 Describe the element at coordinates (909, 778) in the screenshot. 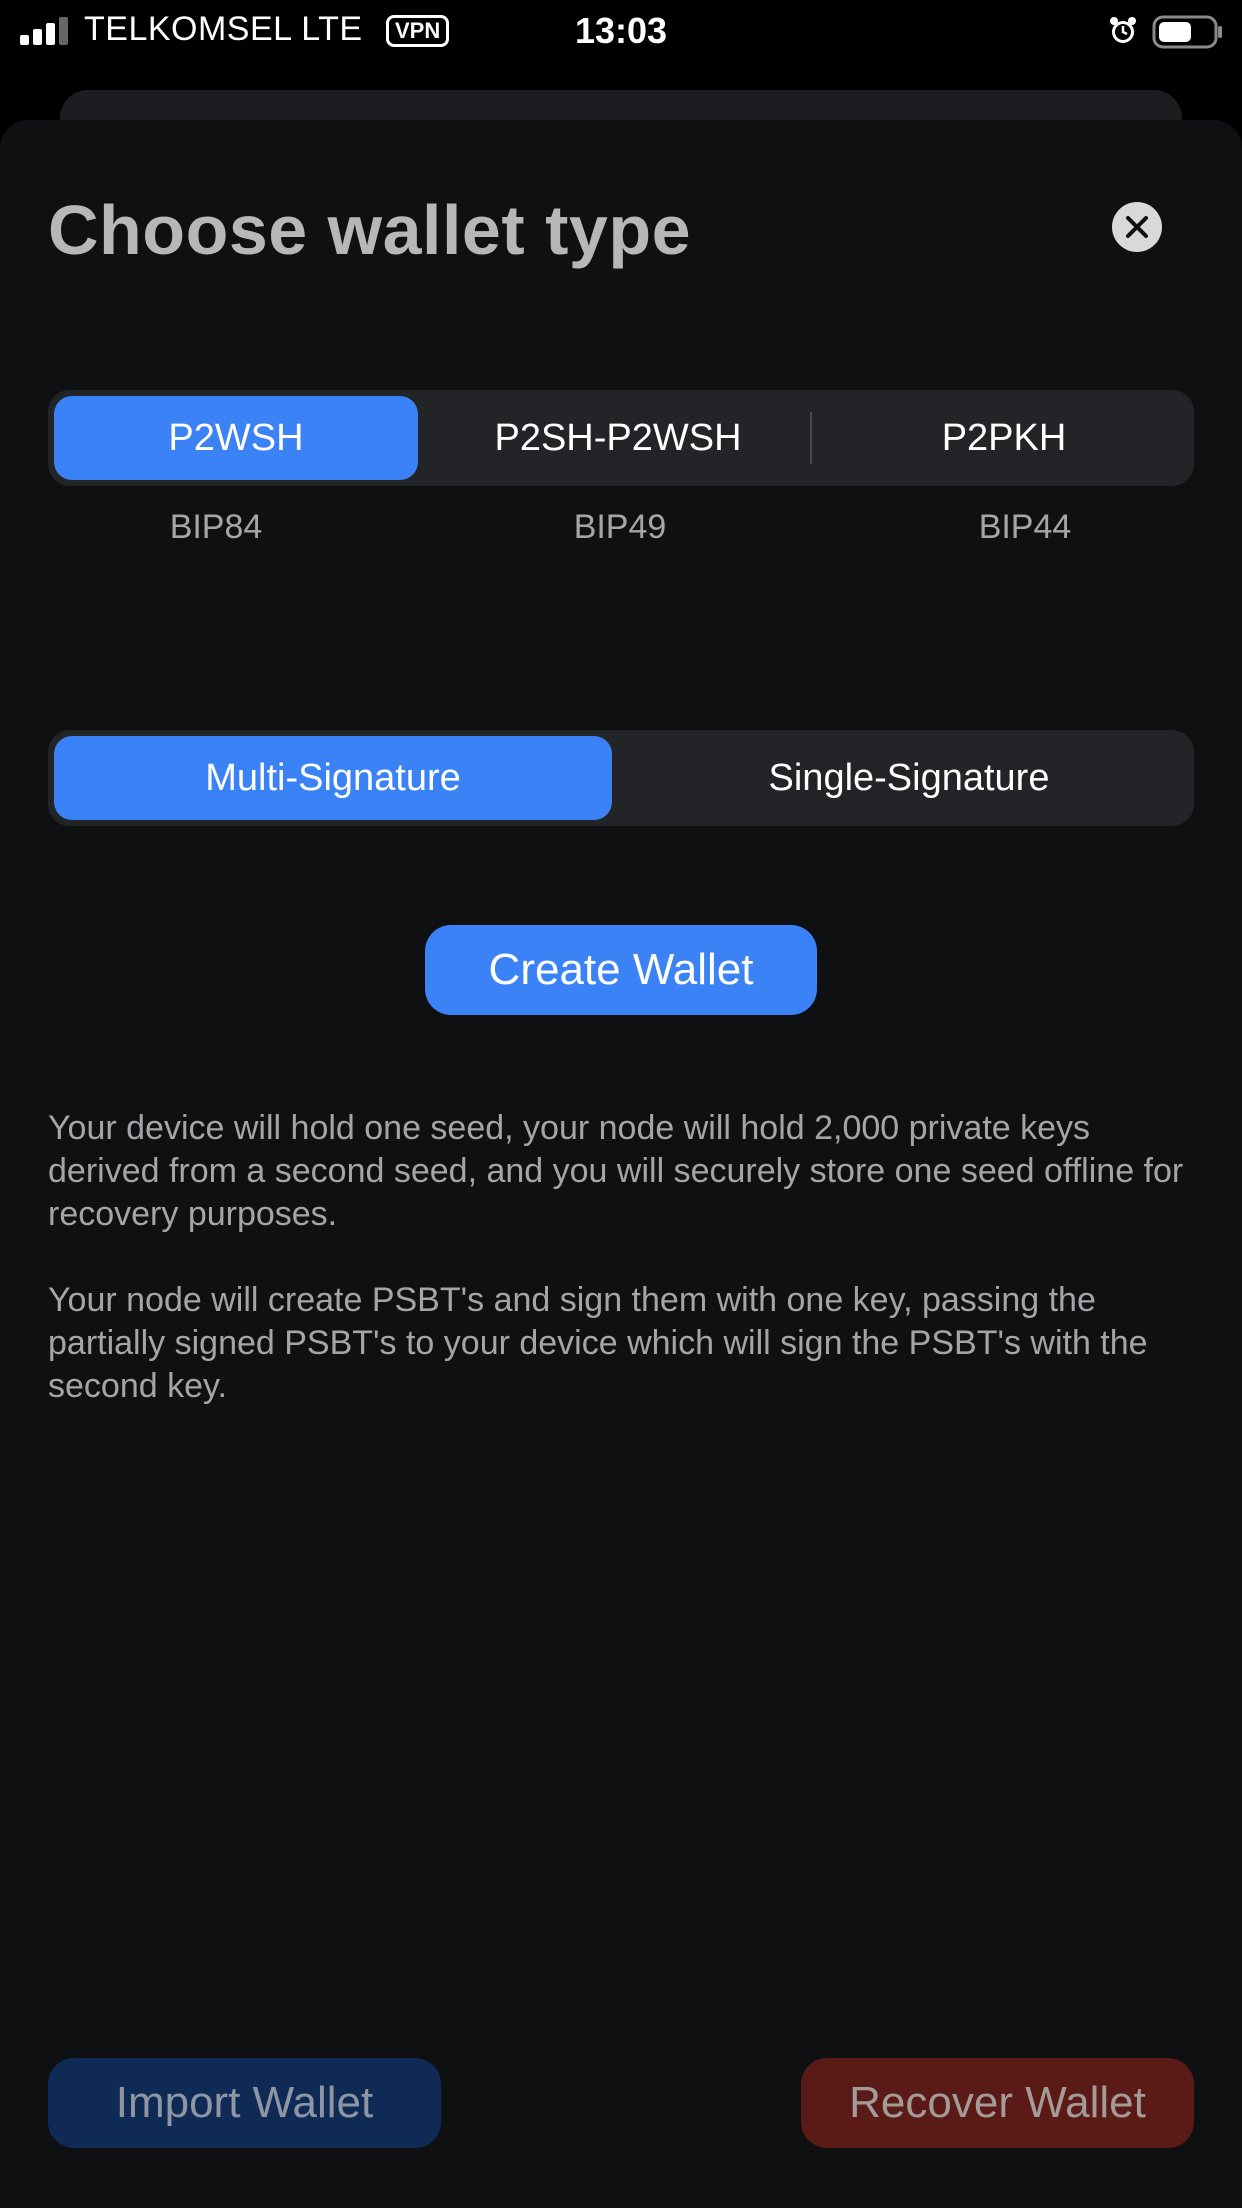

I see `segment-single-signature: Single-Signature` at that location.